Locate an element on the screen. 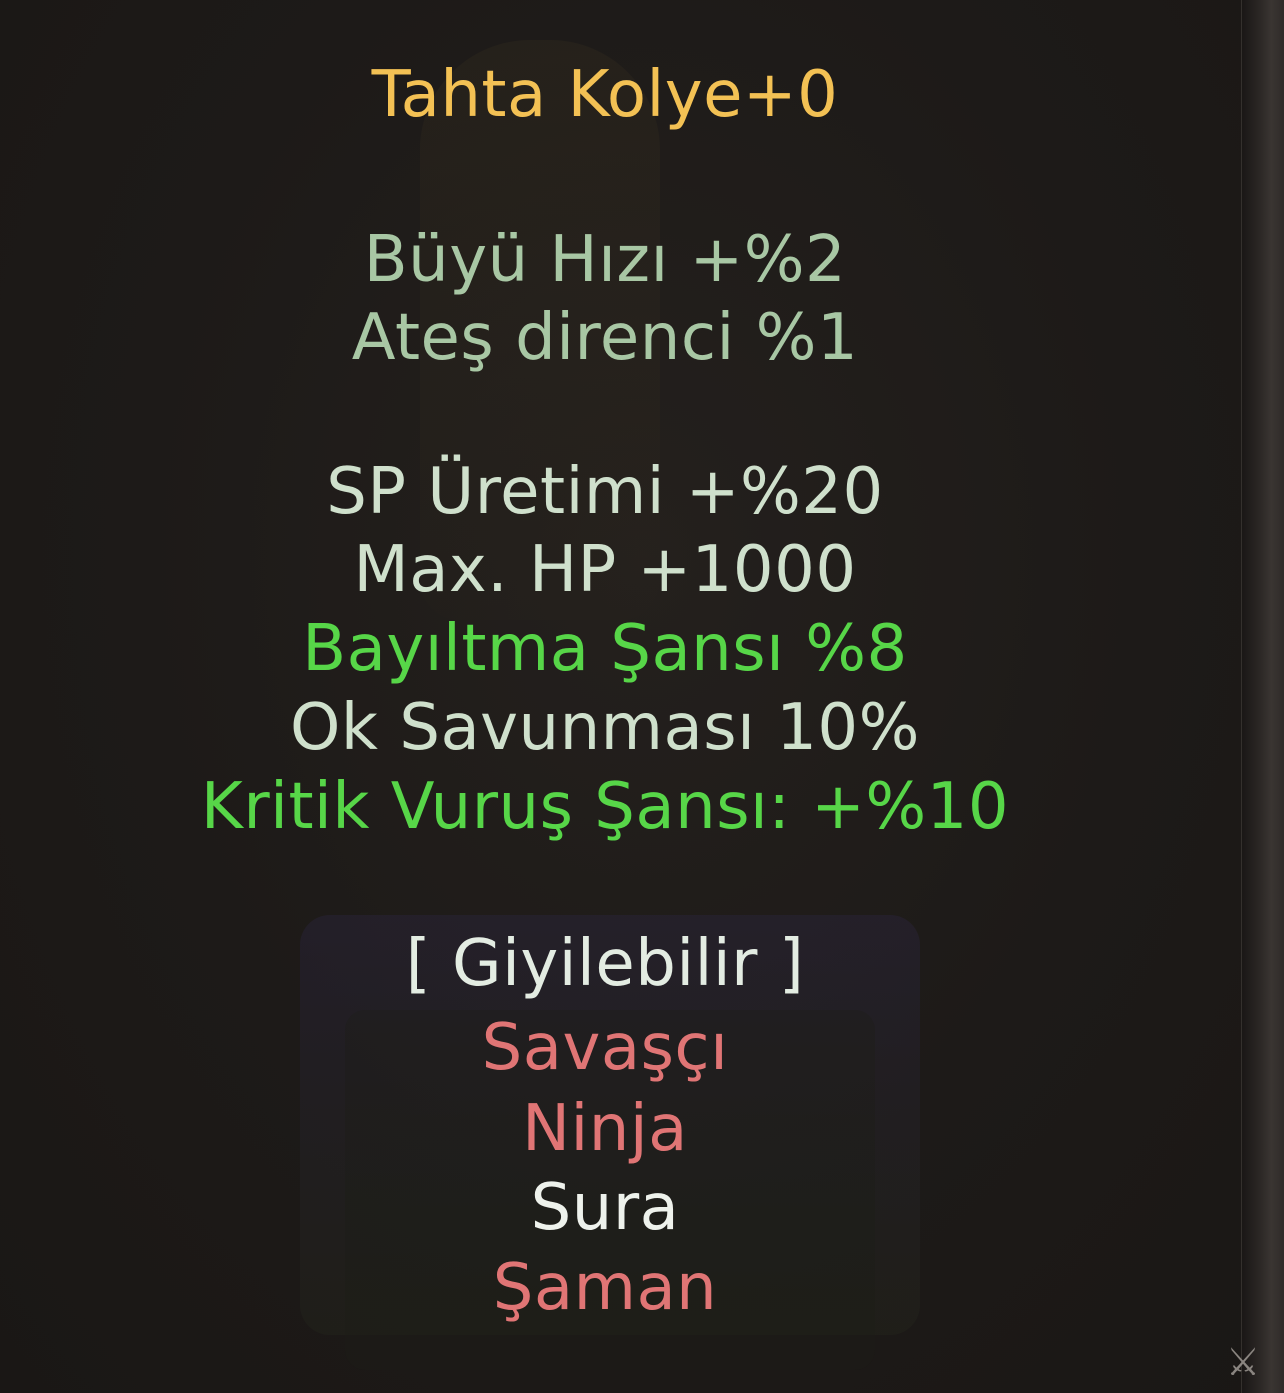 Image resolution: width=1284 pixels, height=1393 pixels. bonus-sp-regen: SP Üretimi +%20 is located at coordinates (605, 492).